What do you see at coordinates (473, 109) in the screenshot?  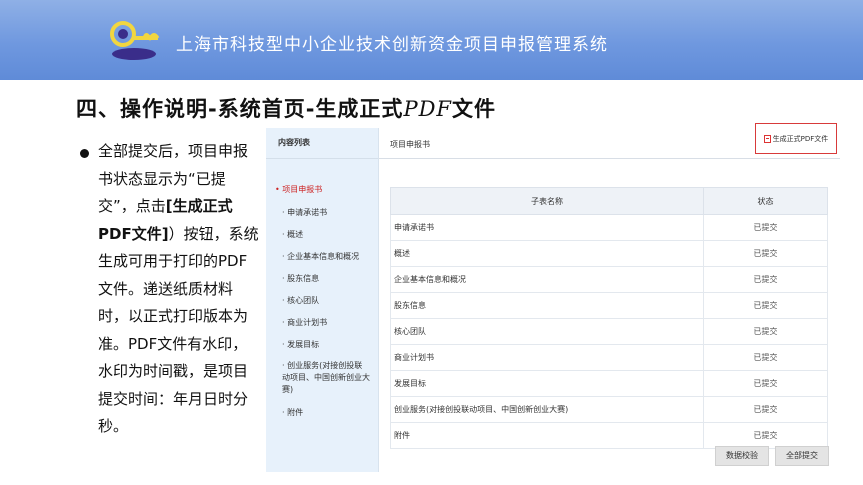 I see `slide-title-suffix: 文件` at bounding box center [473, 109].